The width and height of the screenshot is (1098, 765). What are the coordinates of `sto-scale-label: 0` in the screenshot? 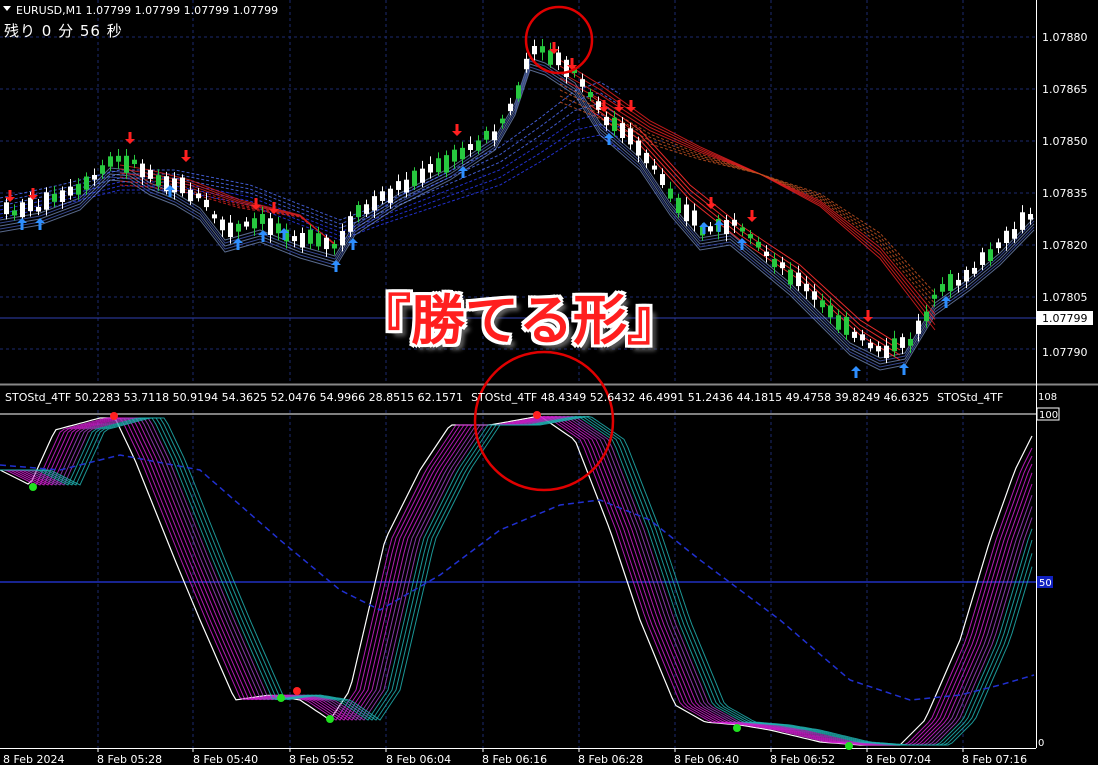 It's located at (1041, 743).